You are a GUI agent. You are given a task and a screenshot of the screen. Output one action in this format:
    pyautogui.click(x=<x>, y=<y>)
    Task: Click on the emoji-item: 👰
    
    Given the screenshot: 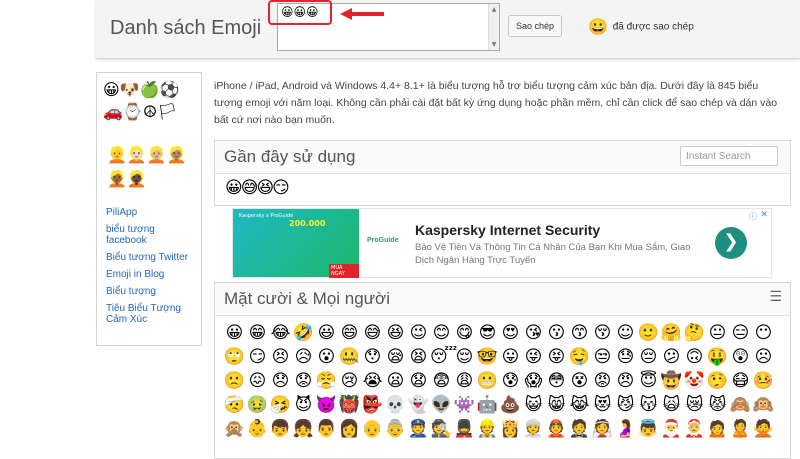 What is the action you would take?
    pyautogui.click(x=602, y=429)
    